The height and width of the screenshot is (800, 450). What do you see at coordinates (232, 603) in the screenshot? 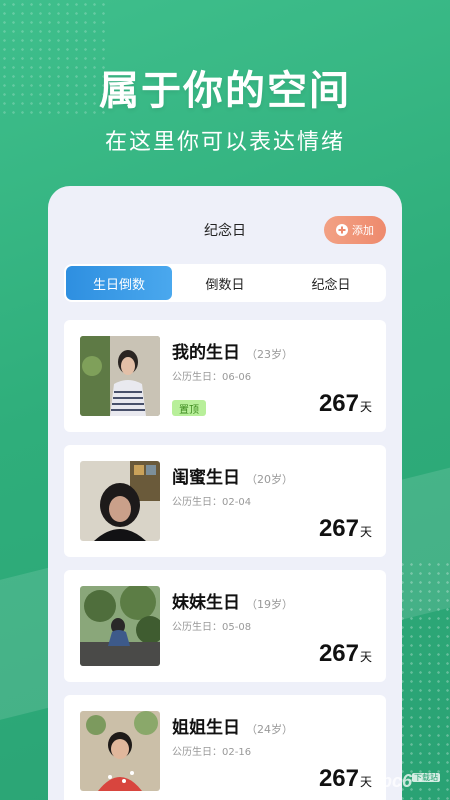
I see `card-title: 妹妹生日 （19岁）` at bounding box center [232, 603].